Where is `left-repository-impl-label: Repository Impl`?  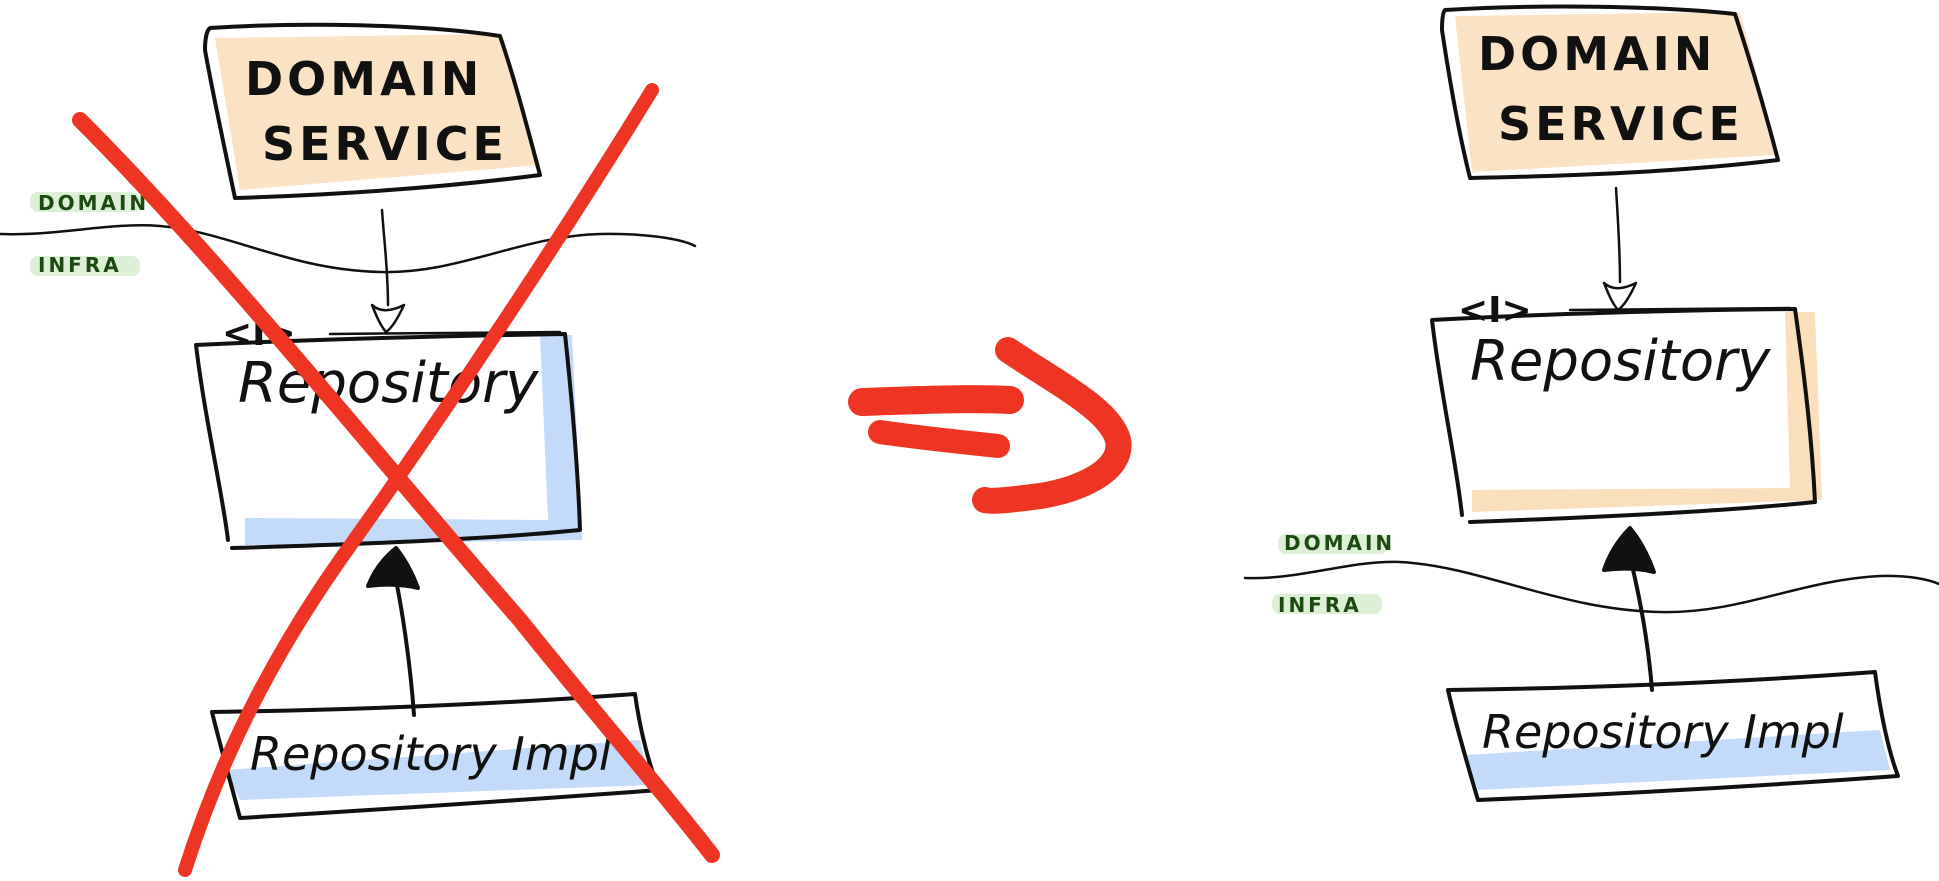
left-repository-impl-label: Repository Impl is located at coordinates (431, 754).